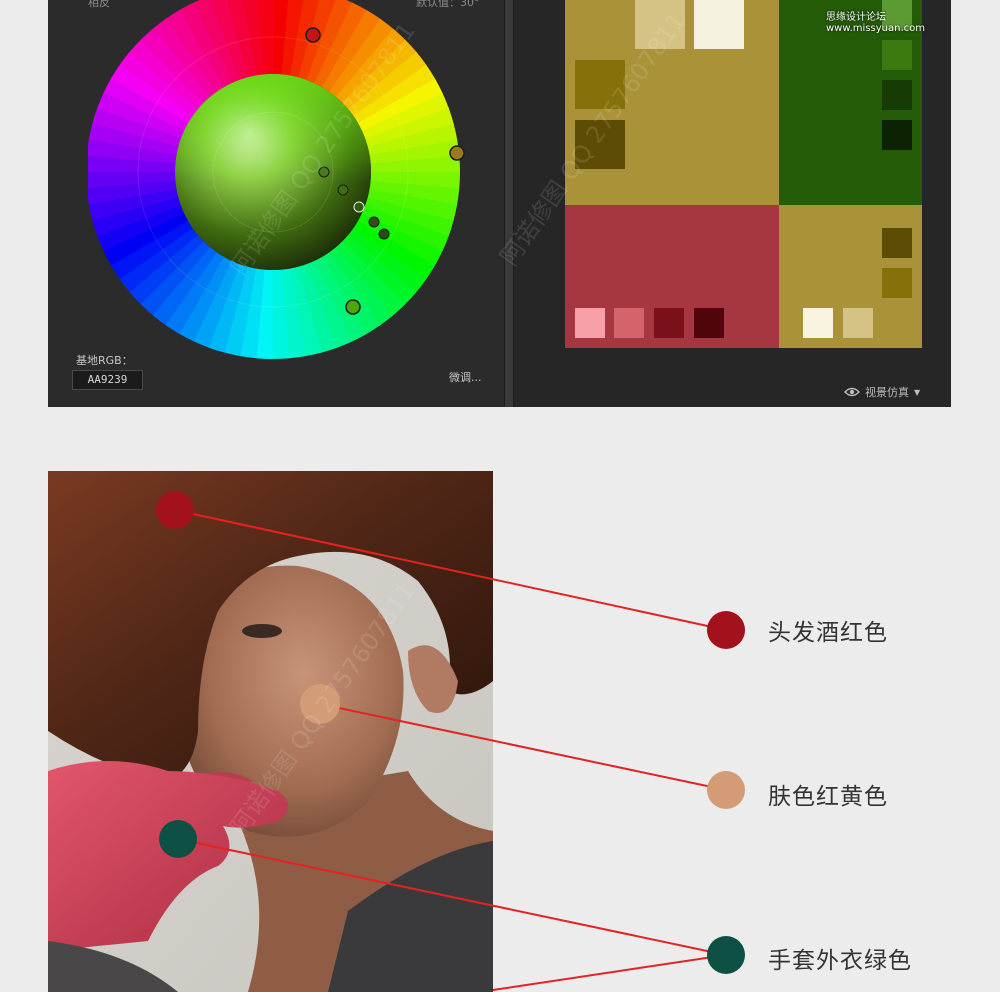 This screenshot has width=1000, height=992. I want to click on eye-icon, so click(852, 392).